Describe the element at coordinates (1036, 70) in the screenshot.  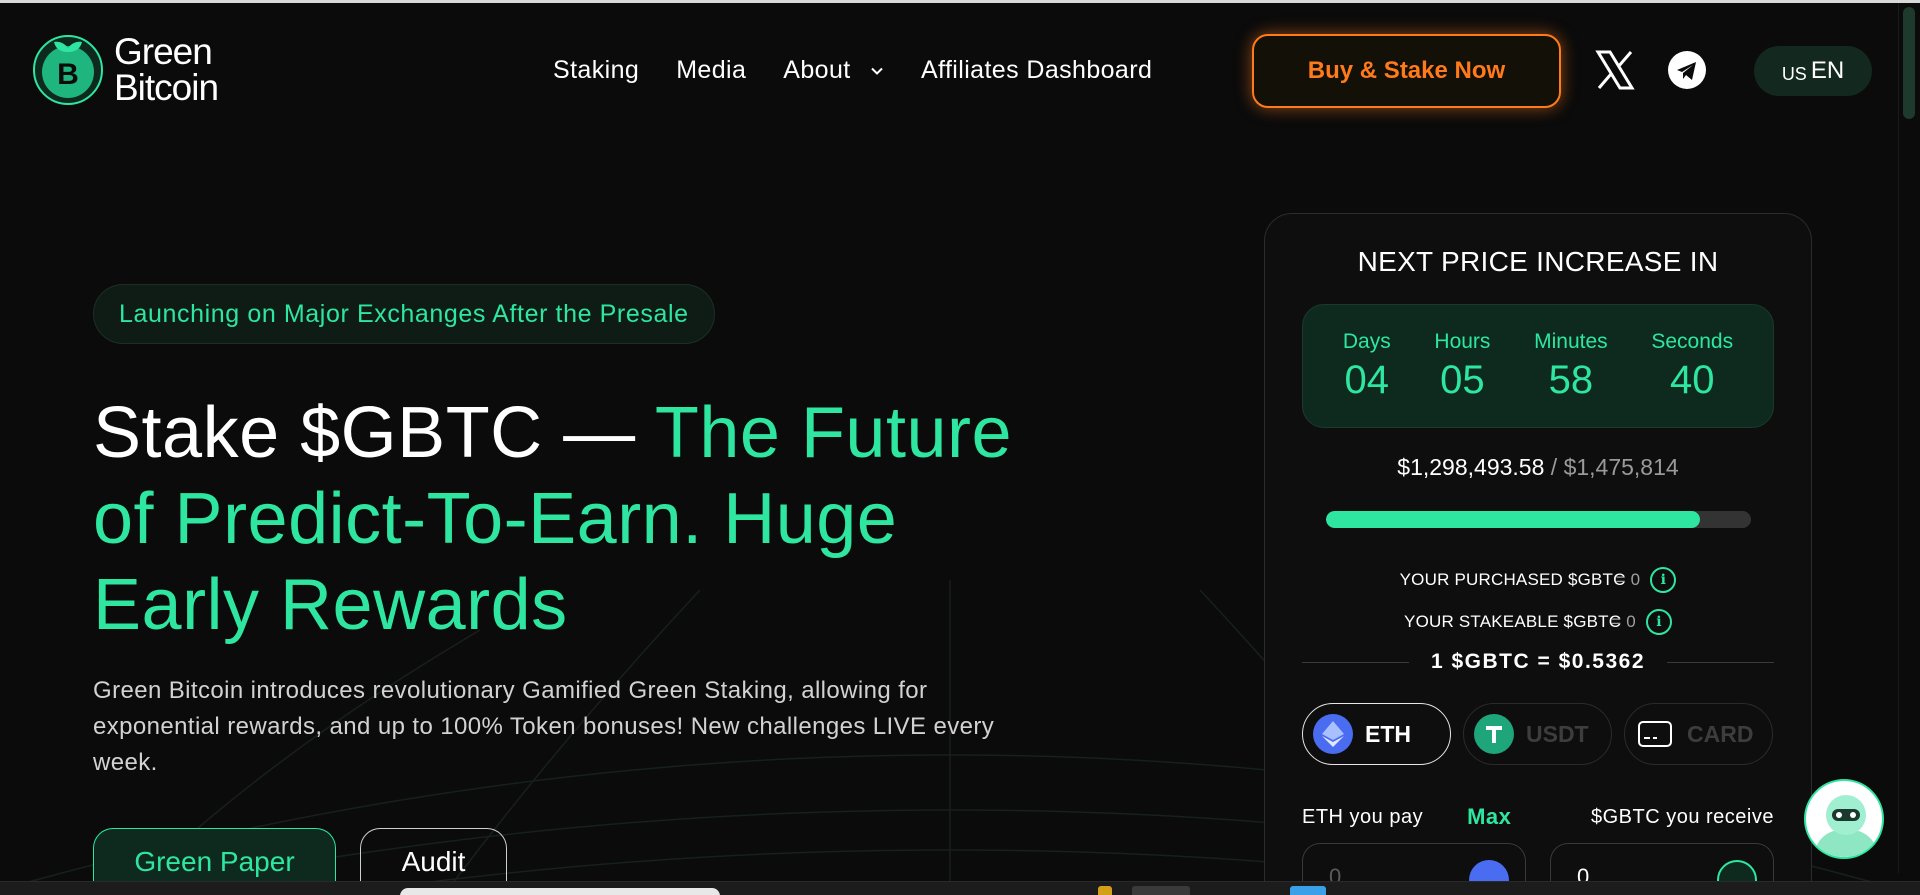
I see `nav-item-affiliates-dashboard: Affiliates Dashboard` at that location.